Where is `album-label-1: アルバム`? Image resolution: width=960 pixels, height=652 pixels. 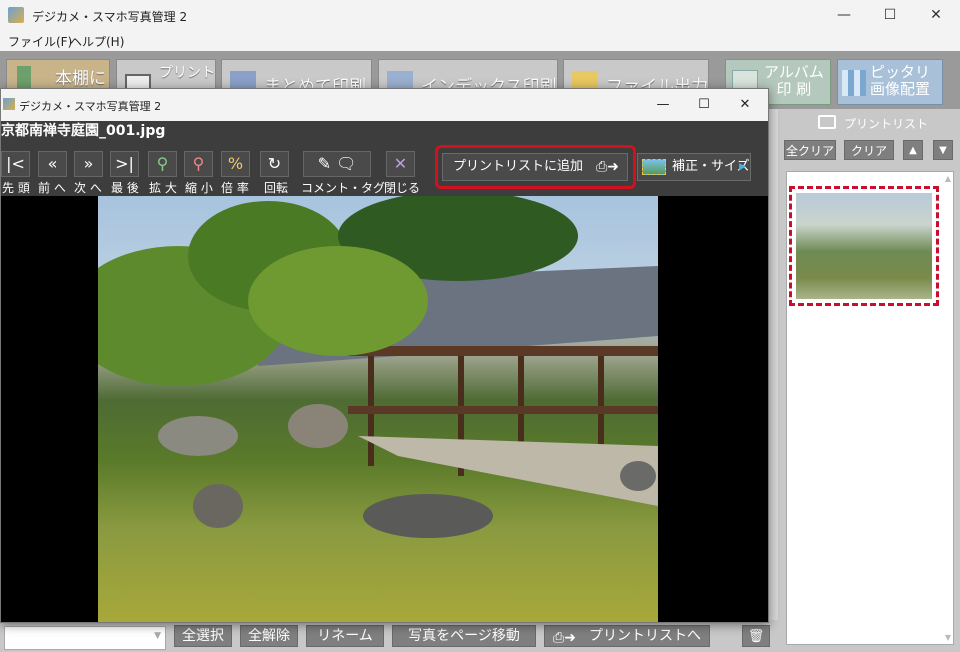 album-label-1: アルバム is located at coordinates (794, 72).